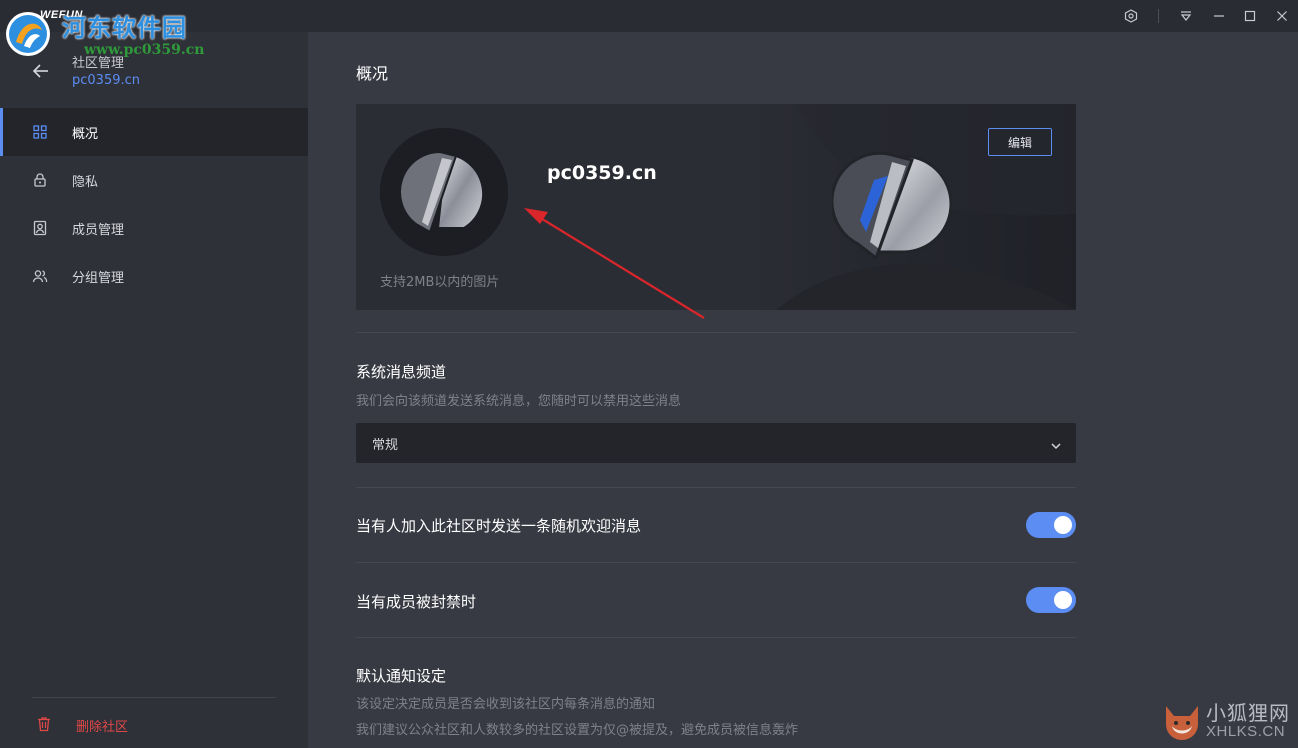 Image resolution: width=1298 pixels, height=748 pixels. Describe the element at coordinates (444, 192) in the screenshot. I see `community-avatar` at that location.